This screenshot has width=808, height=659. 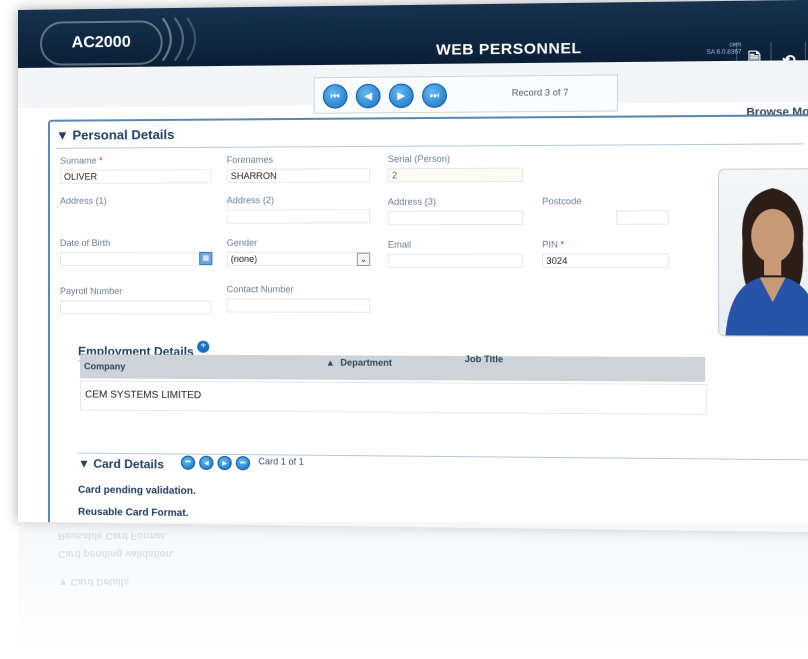 I want to click on next-record-button: ▶, so click(x=401, y=95).